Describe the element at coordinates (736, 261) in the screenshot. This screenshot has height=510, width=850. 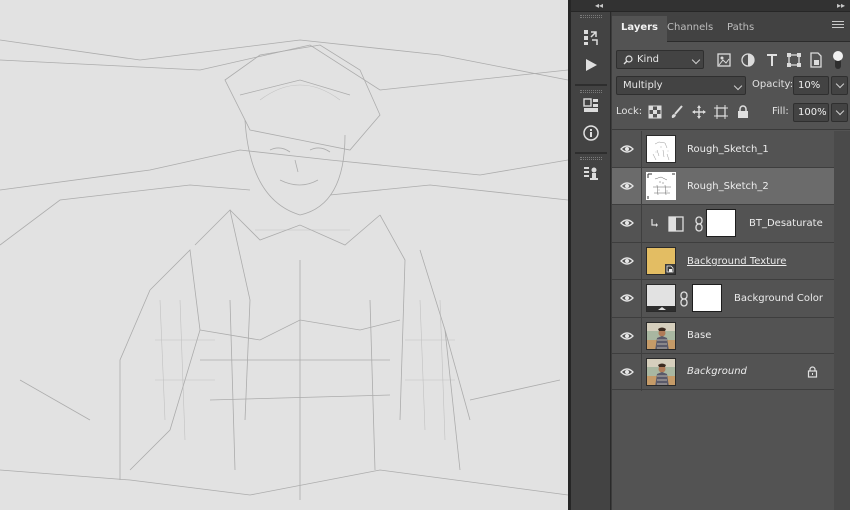
I see `layer-name: Background Texture` at that location.